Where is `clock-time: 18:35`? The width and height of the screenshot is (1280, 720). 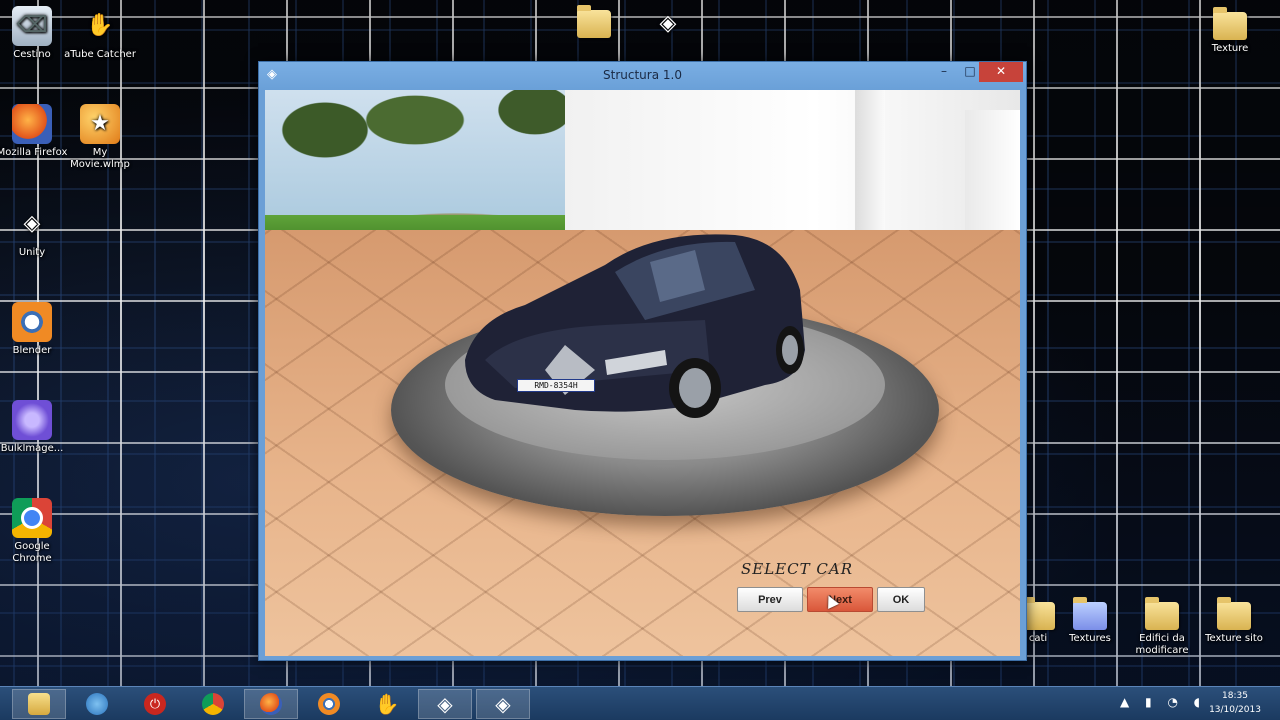
clock-time: 18:35 is located at coordinates (1235, 696).